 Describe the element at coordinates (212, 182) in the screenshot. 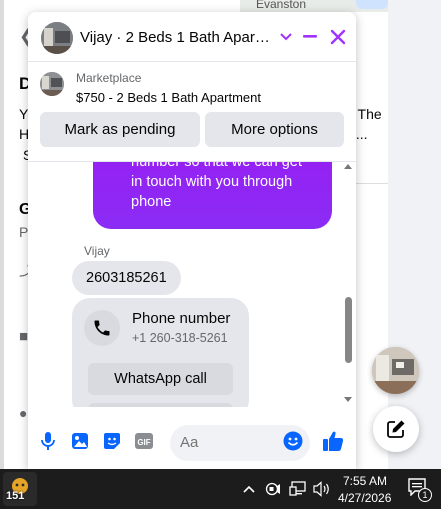

I see `outgoing-line: in touch with you through` at that location.